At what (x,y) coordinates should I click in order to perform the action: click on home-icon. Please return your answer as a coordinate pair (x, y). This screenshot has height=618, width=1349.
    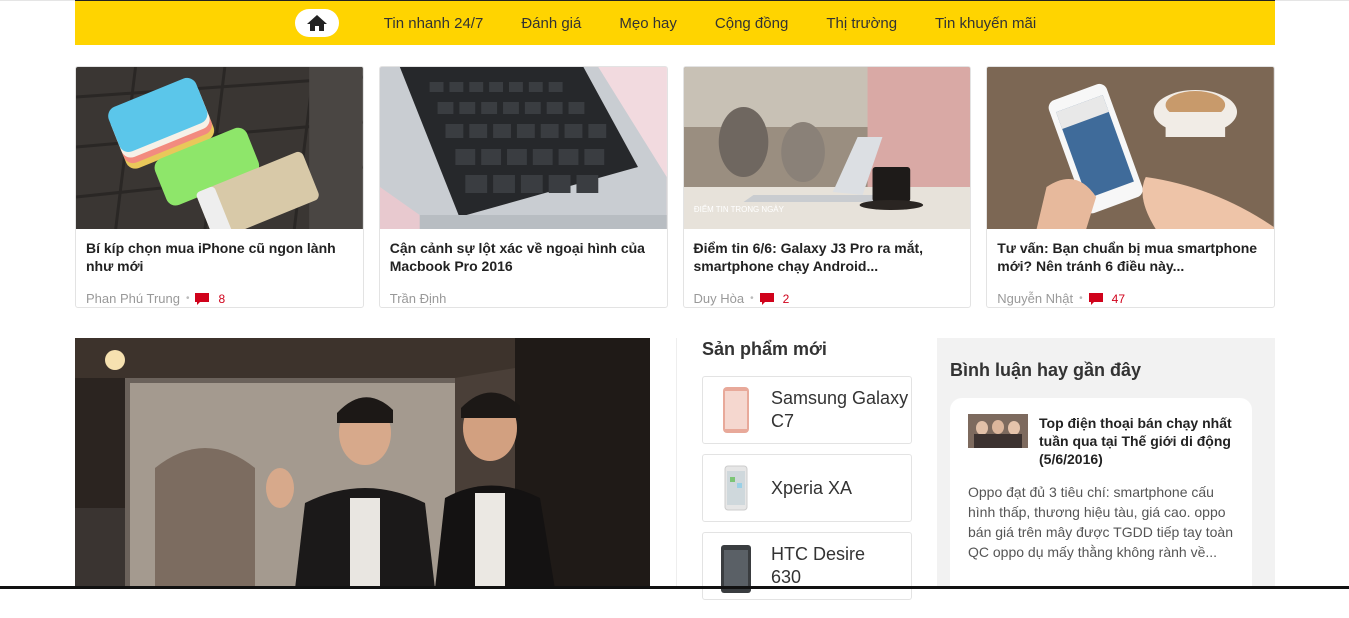
    Looking at the image, I should click on (316, 23).